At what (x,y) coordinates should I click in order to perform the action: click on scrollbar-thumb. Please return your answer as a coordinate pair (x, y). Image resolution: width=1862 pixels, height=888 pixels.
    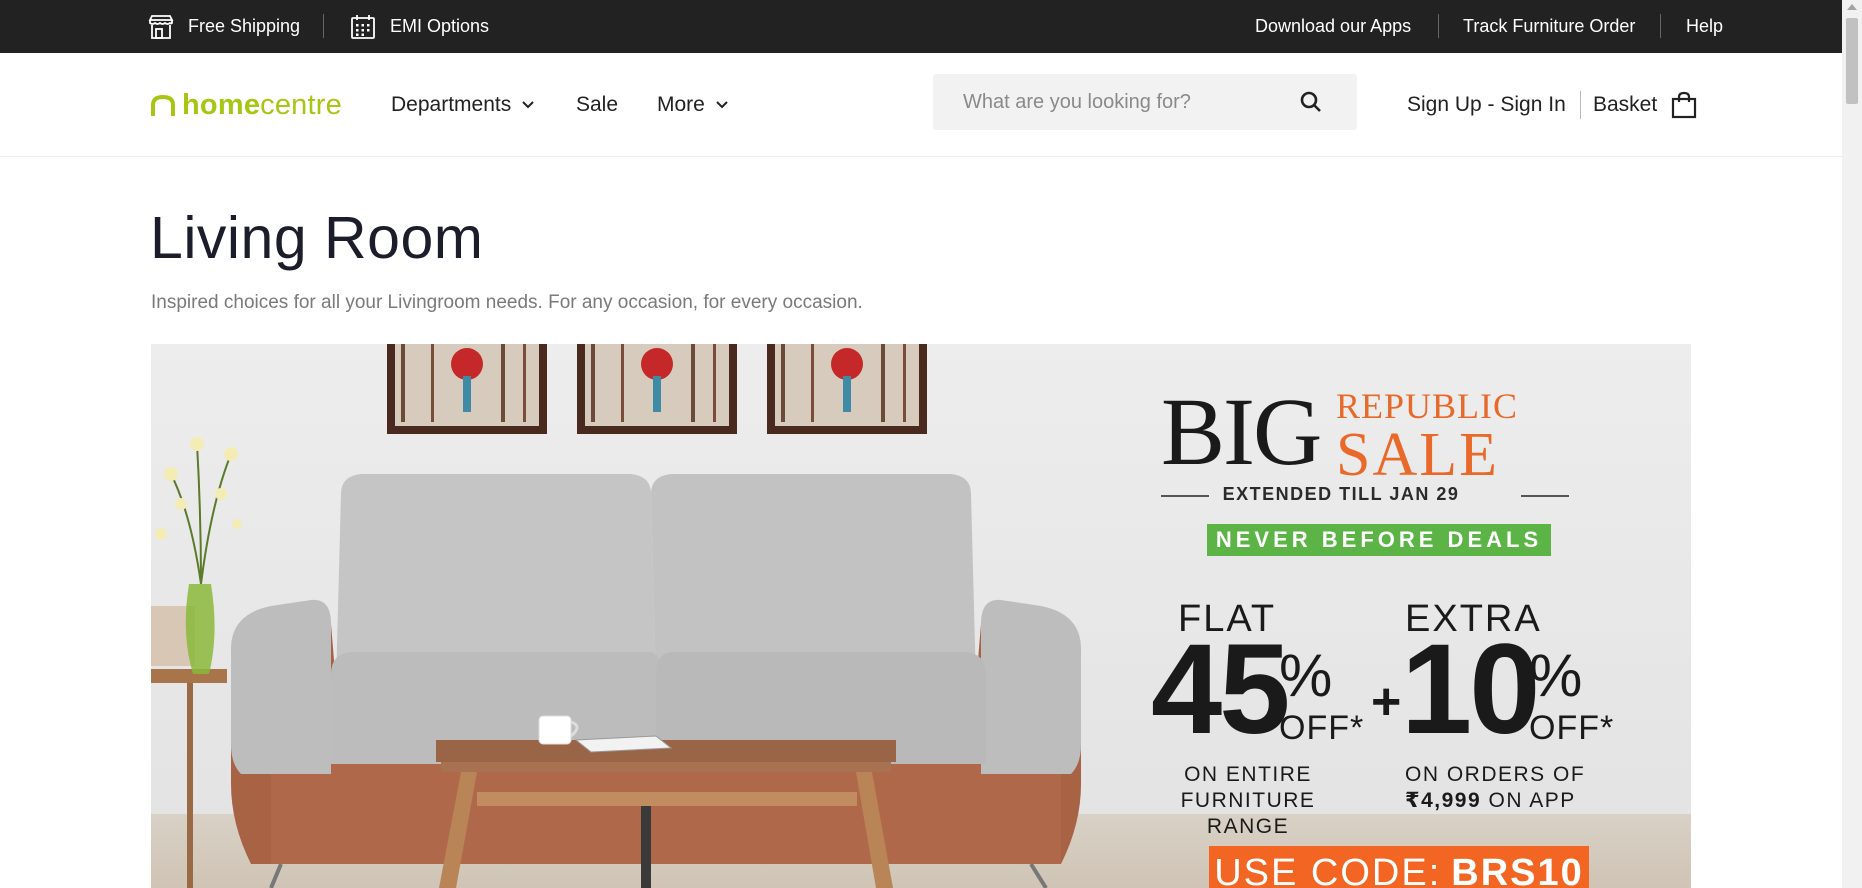
    Looking at the image, I should click on (1852, 61).